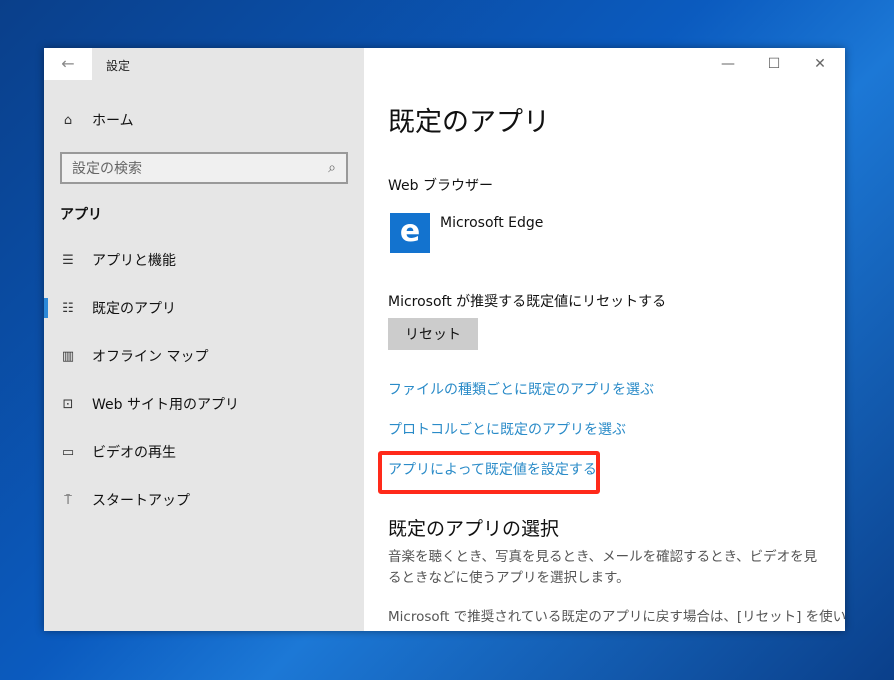  I want to click on reset-label: Microsoft が推奨する既定値にリセットする, so click(527, 302).